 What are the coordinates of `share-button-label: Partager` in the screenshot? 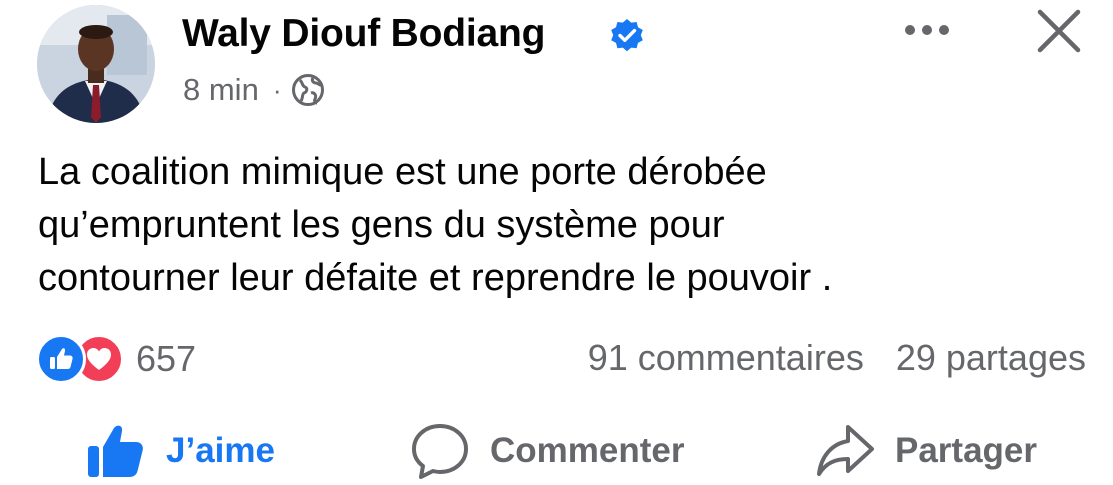 It's located at (966, 450).